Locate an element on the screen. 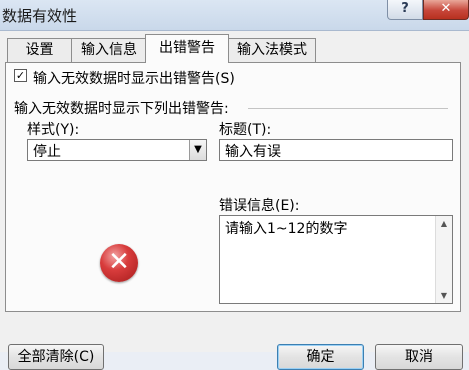  window-title: 数据有效性 is located at coordinates (40, 16).